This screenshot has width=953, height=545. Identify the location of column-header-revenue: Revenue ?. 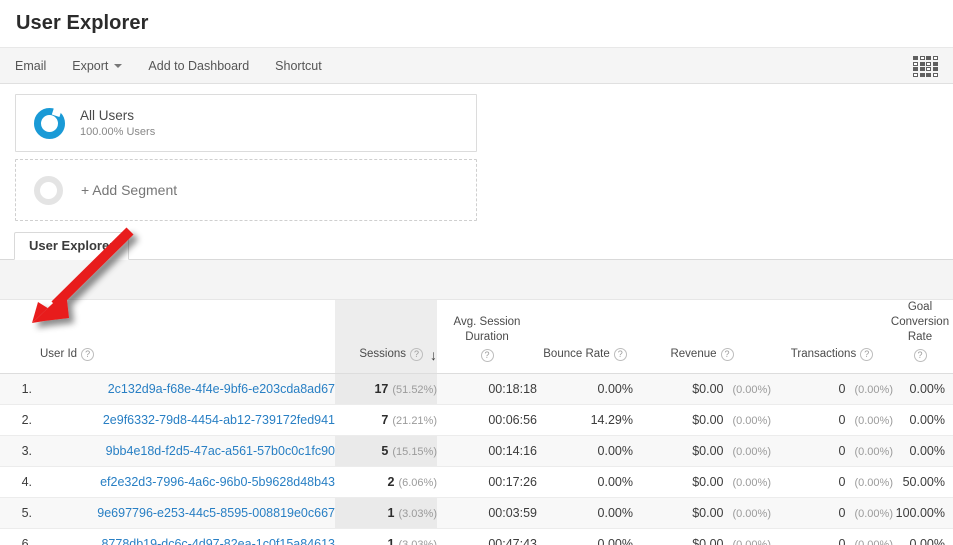
(702, 337).